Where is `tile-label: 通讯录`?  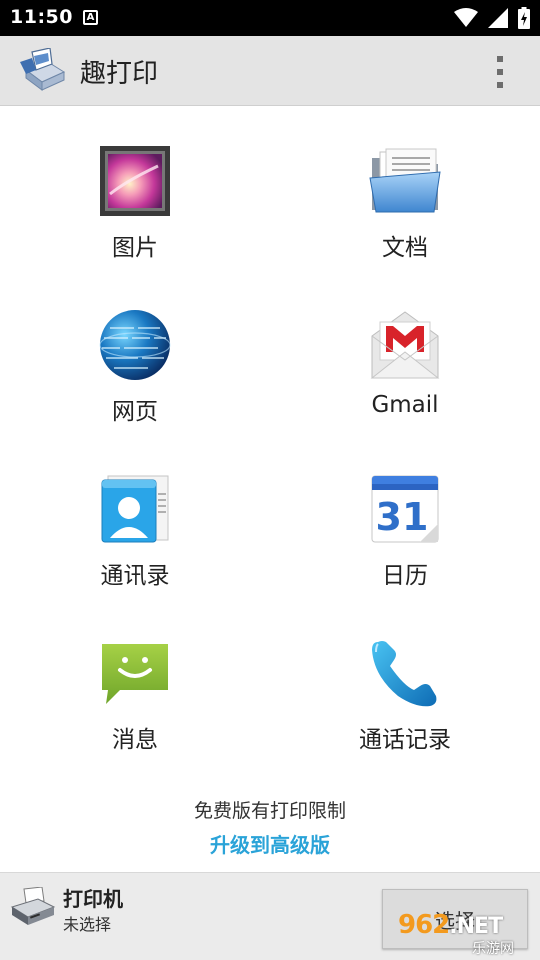 tile-label: 通讯录 is located at coordinates (135, 576).